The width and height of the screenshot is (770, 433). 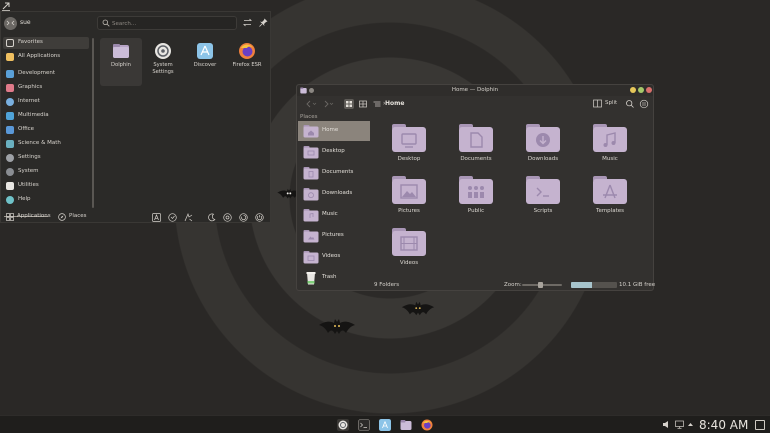 I want to click on avatar, so click(x=10, y=23).